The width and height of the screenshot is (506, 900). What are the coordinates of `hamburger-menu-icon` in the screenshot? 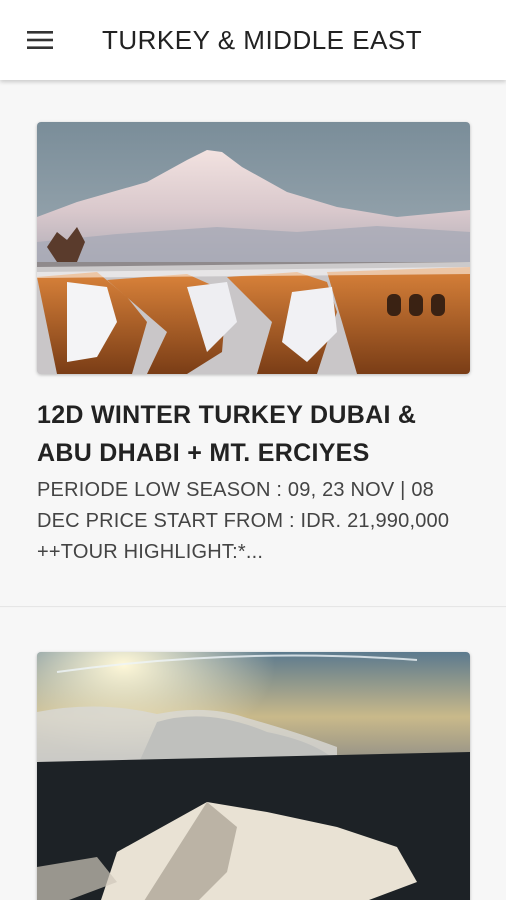 It's located at (40, 40).